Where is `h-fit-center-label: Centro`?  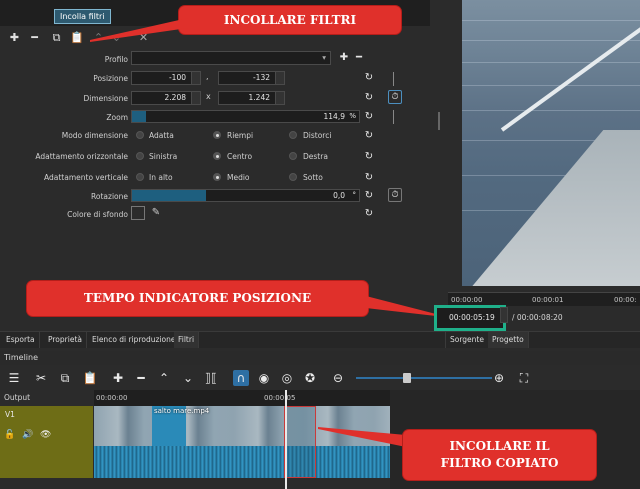 h-fit-center-label: Centro is located at coordinates (240, 156).